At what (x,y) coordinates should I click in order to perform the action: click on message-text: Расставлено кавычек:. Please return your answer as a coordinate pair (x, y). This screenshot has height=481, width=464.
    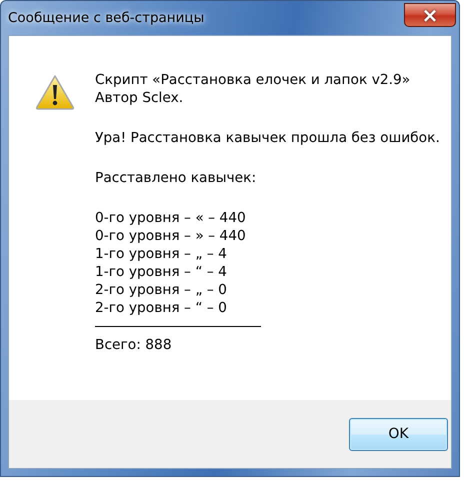
    Looking at the image, I should click on (176, 178).